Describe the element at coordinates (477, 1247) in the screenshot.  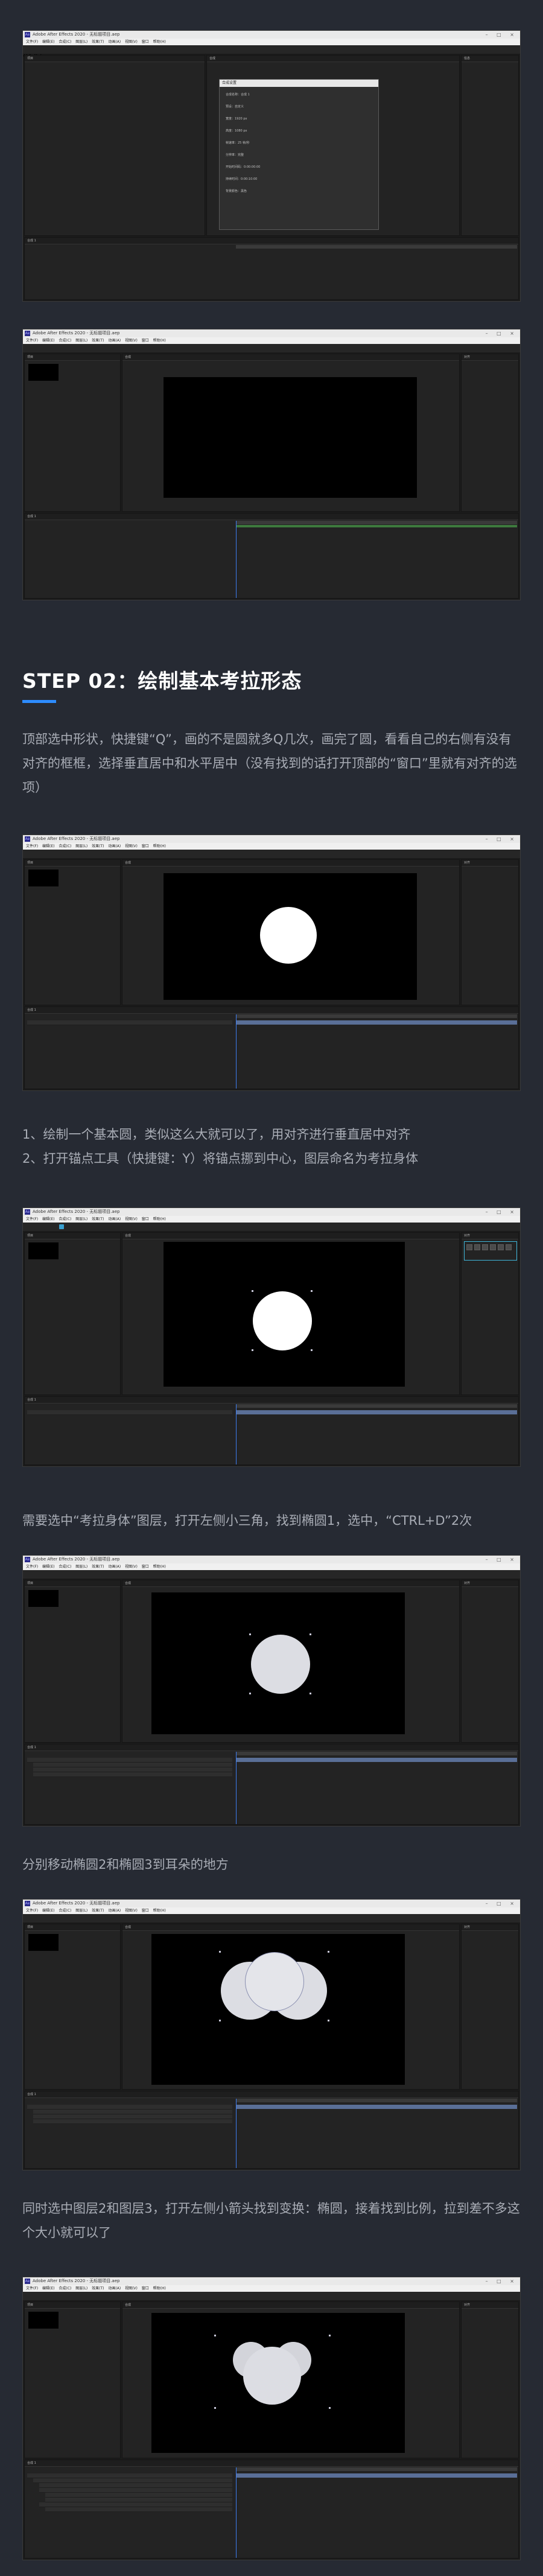
I see `align-horizontal-center-icon` at that location.